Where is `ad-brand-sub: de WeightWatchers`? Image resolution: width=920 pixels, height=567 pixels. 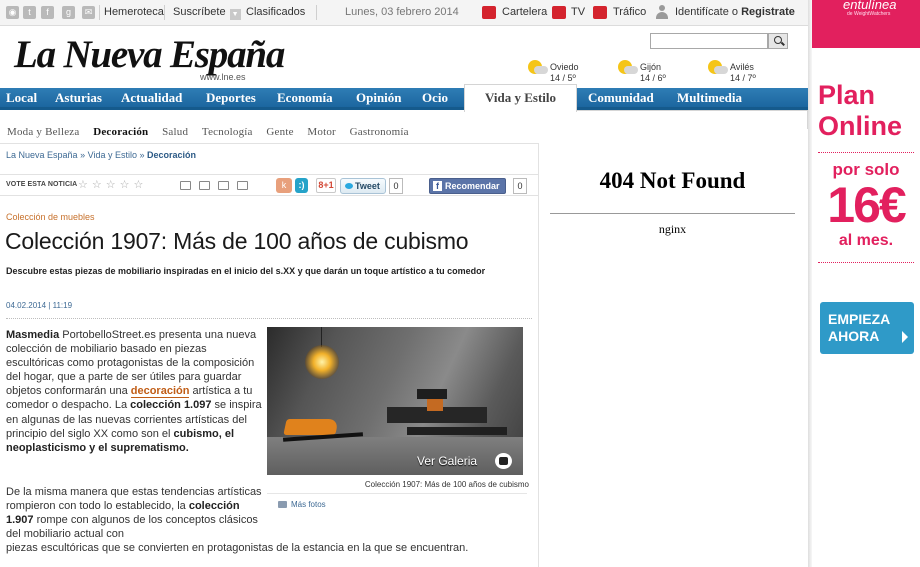
ad-brand-sub: de WeightWatchers is located at coordinates (869, 14).